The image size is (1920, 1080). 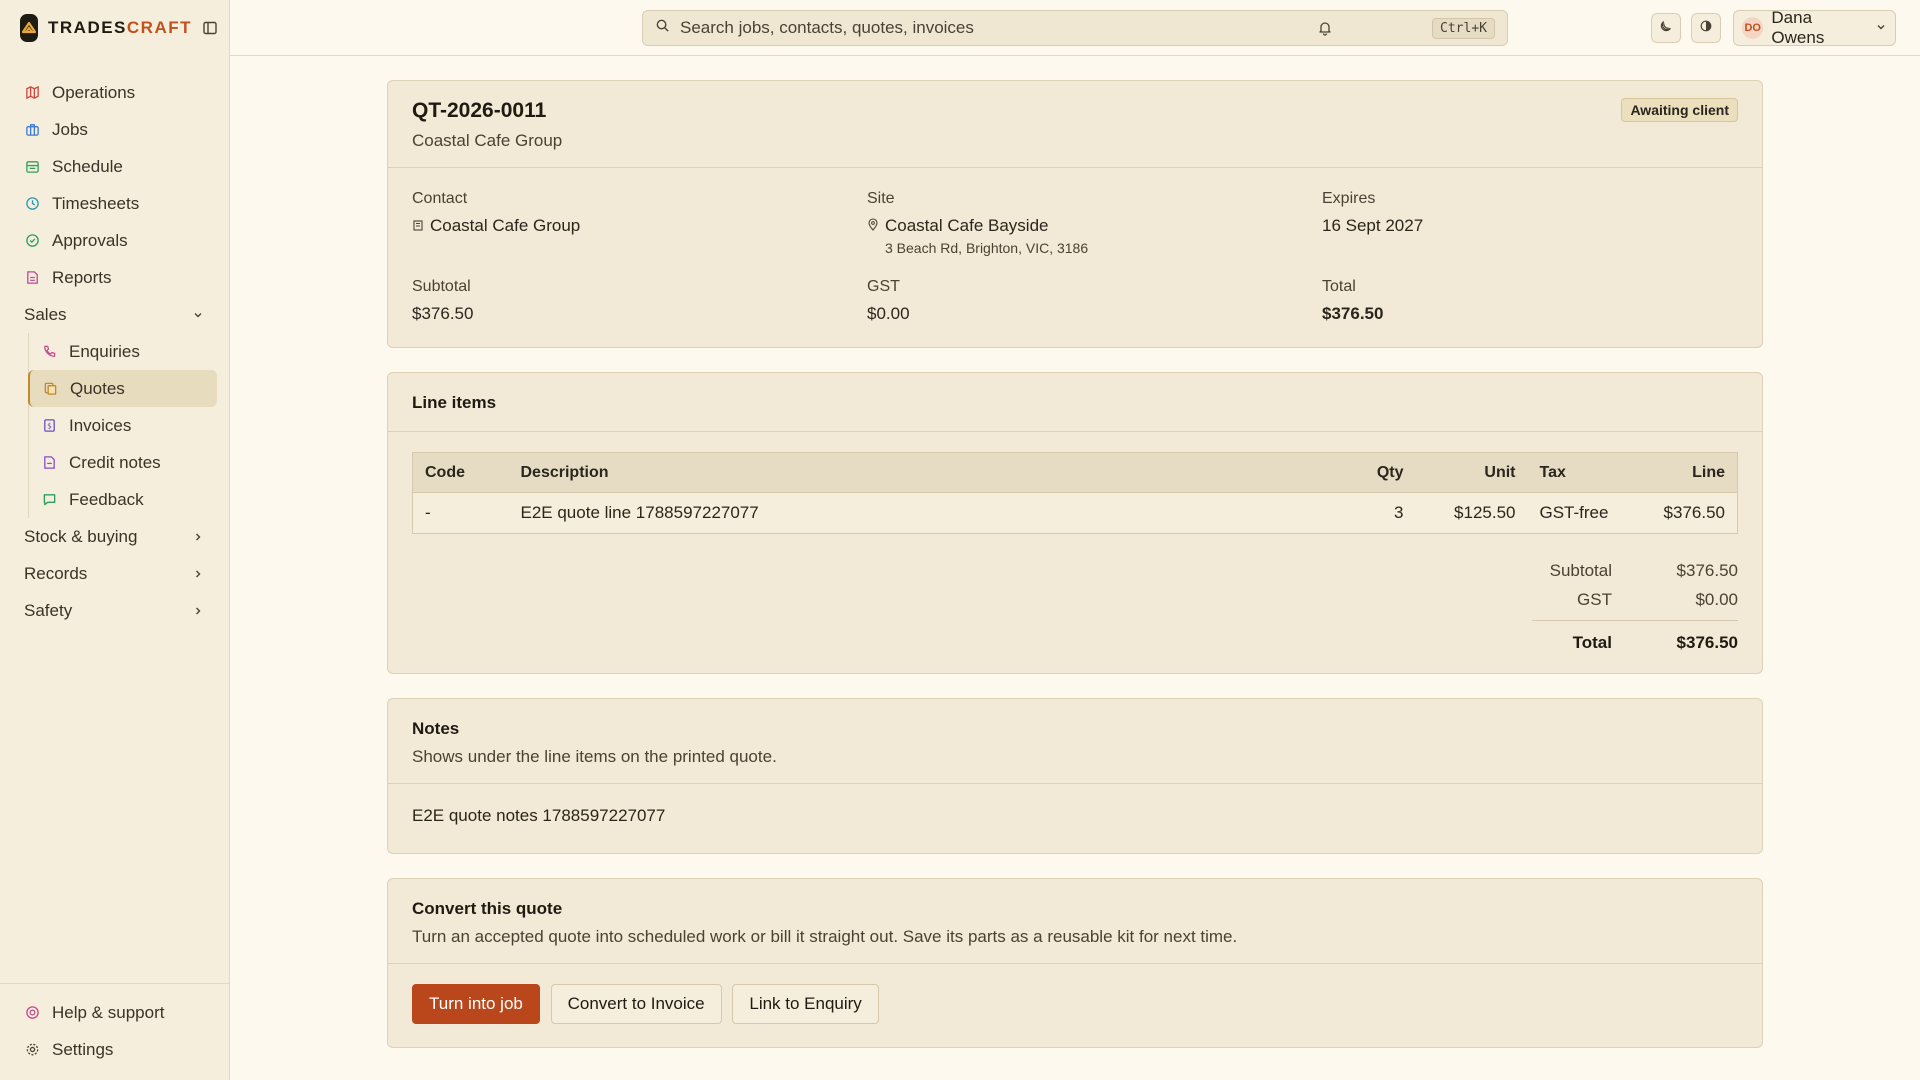 What do you see at coordinates (1707, 570) in the screenshot?
I see `totals-subtotal-value: $376.50` at bounding box center [1707, 570].